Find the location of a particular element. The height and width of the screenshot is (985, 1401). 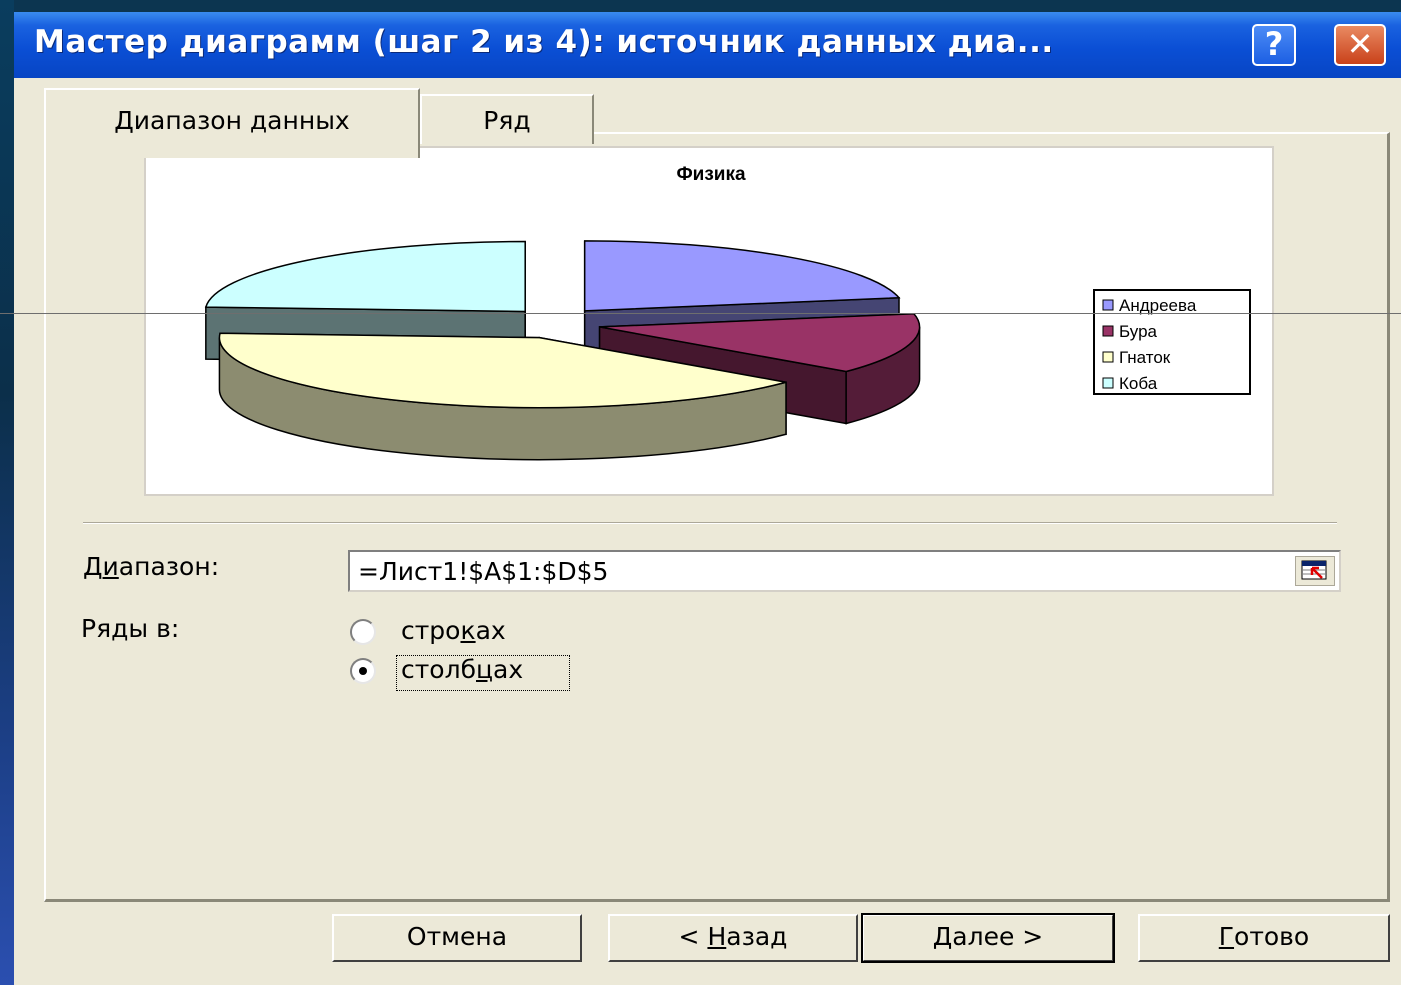

legend-label: Бура is located at coordinates (1138, 331).